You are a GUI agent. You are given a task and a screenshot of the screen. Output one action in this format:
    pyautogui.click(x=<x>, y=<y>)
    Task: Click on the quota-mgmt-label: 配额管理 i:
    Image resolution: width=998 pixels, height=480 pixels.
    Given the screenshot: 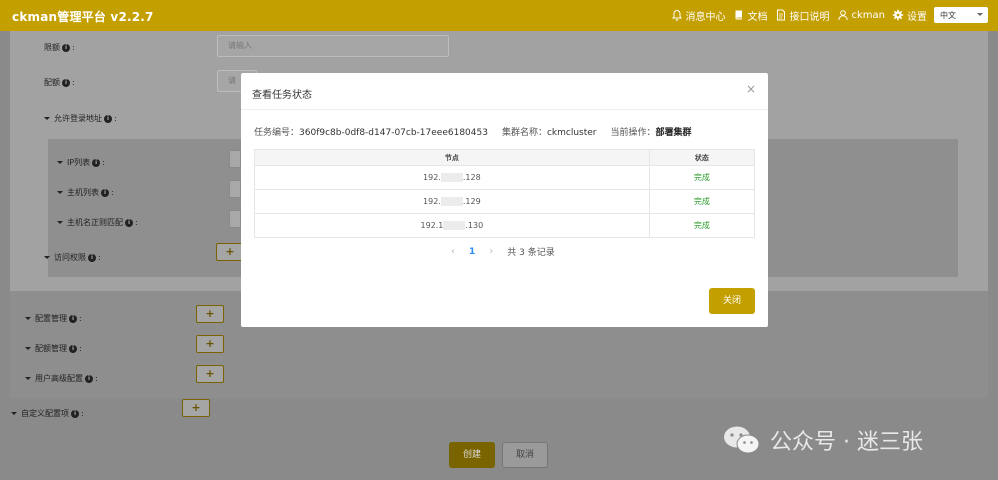 What is the action you would take?
    pyautogui.click(x=53, y=348)
    